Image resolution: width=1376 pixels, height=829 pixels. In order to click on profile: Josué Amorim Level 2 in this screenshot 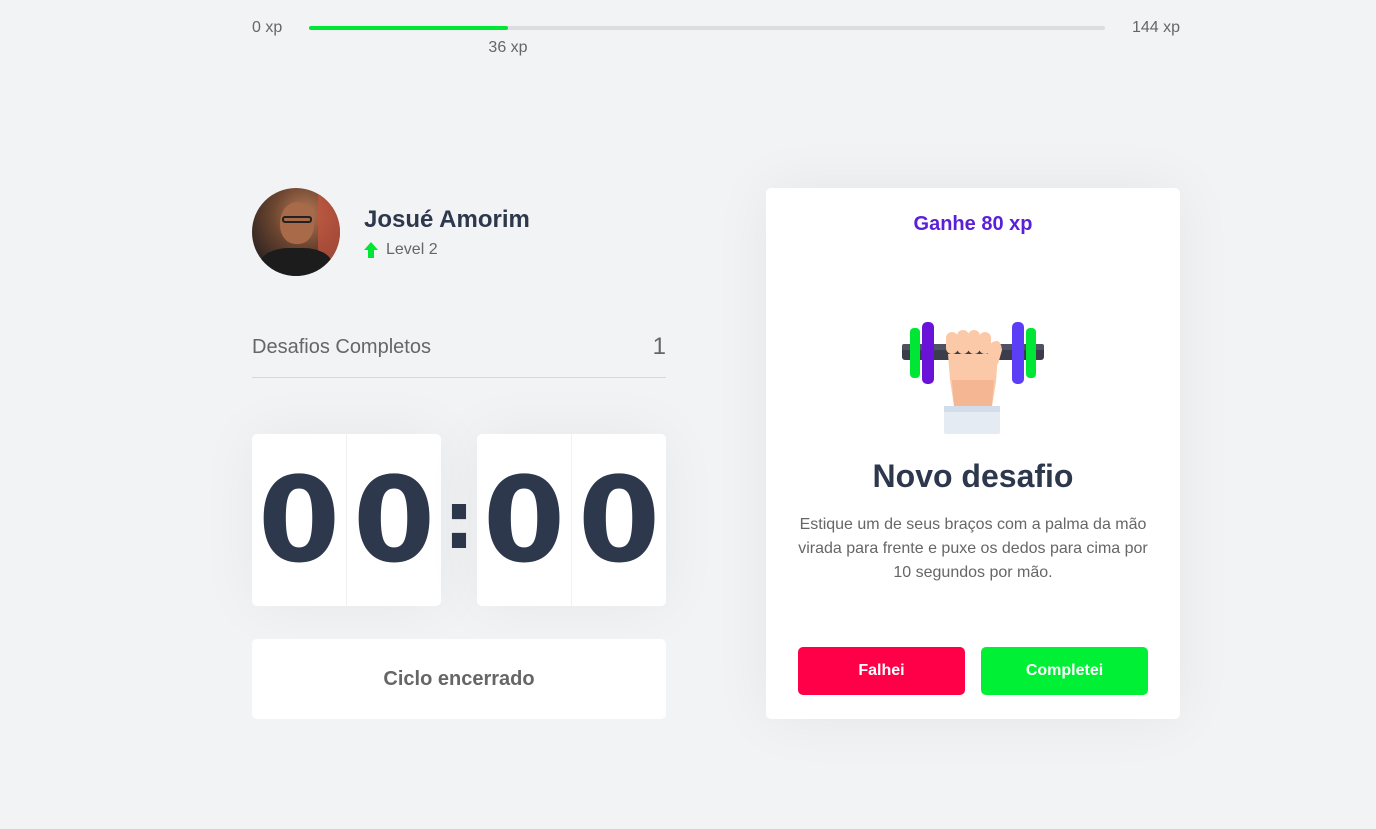, I will do `click(459, 232)`.